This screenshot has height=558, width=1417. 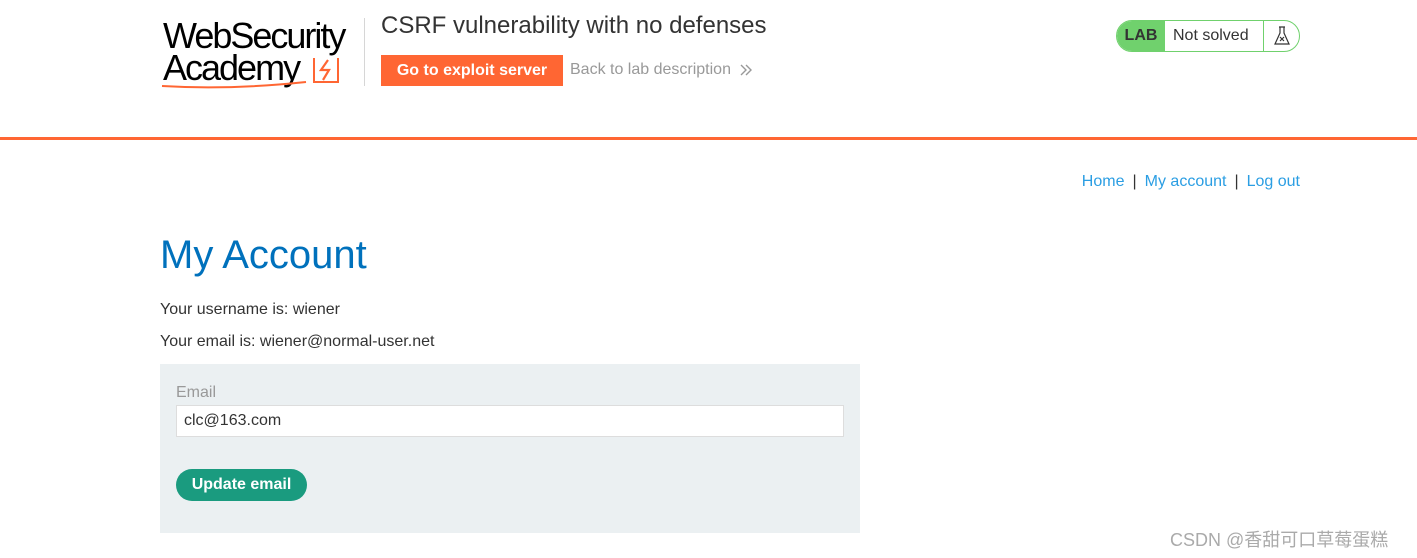 What do you see at coordinates (510, 421) in the screenshot?
I see `email-input` at bounding box center [510, 421].